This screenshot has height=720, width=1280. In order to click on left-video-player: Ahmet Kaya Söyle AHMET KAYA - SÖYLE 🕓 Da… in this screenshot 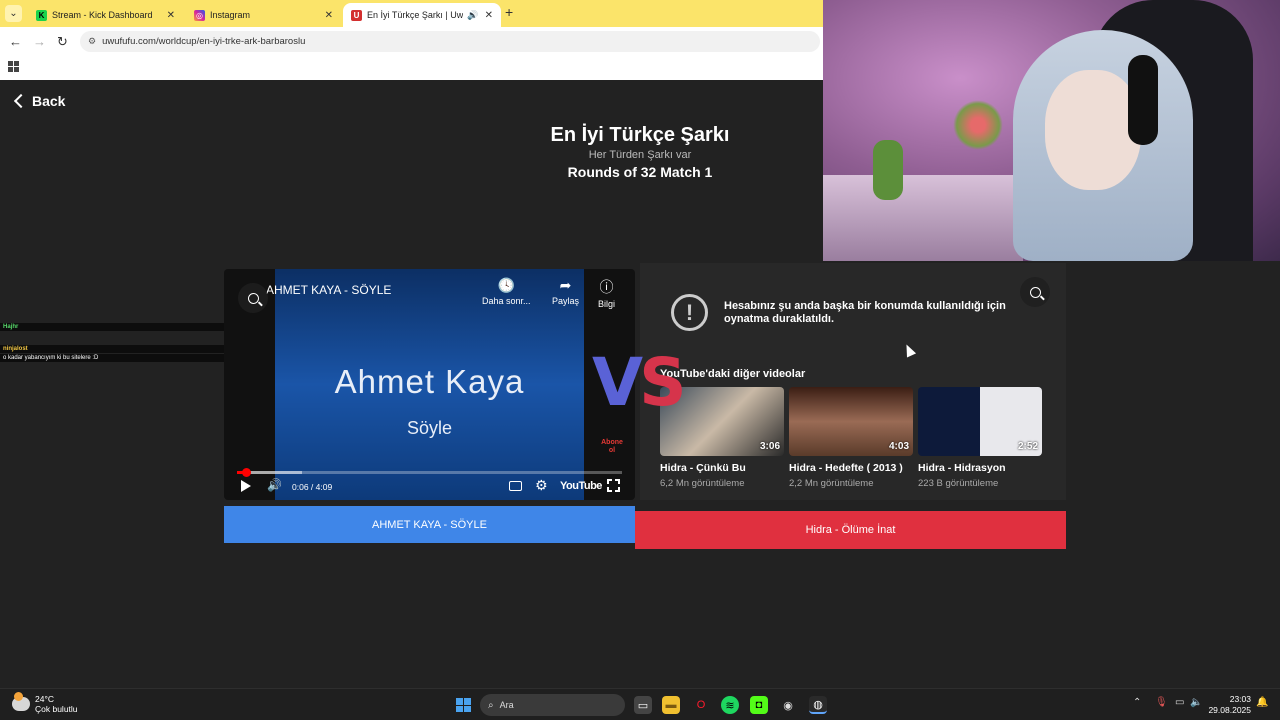, I will do `click(429, 384)`.